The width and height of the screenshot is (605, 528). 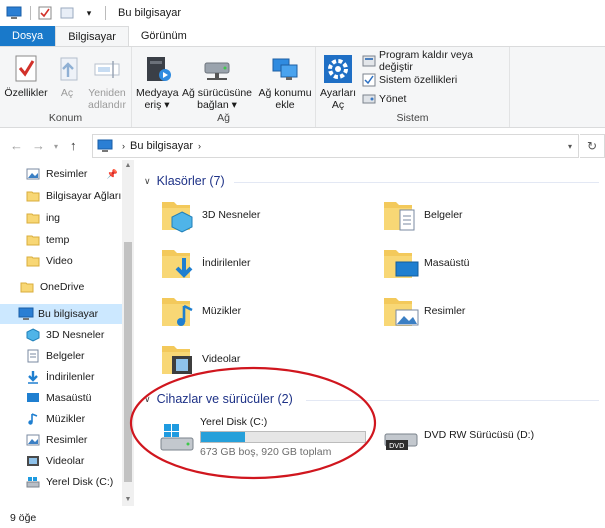 I want to click on settings-gear-icon, so click(x=338, y=69).